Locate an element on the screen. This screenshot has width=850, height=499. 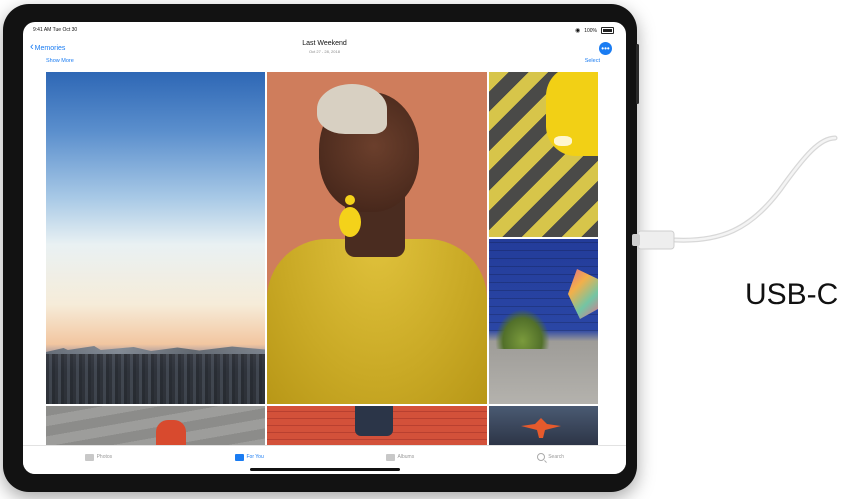
photo-red-bricks is located at coordinates (377, 426).